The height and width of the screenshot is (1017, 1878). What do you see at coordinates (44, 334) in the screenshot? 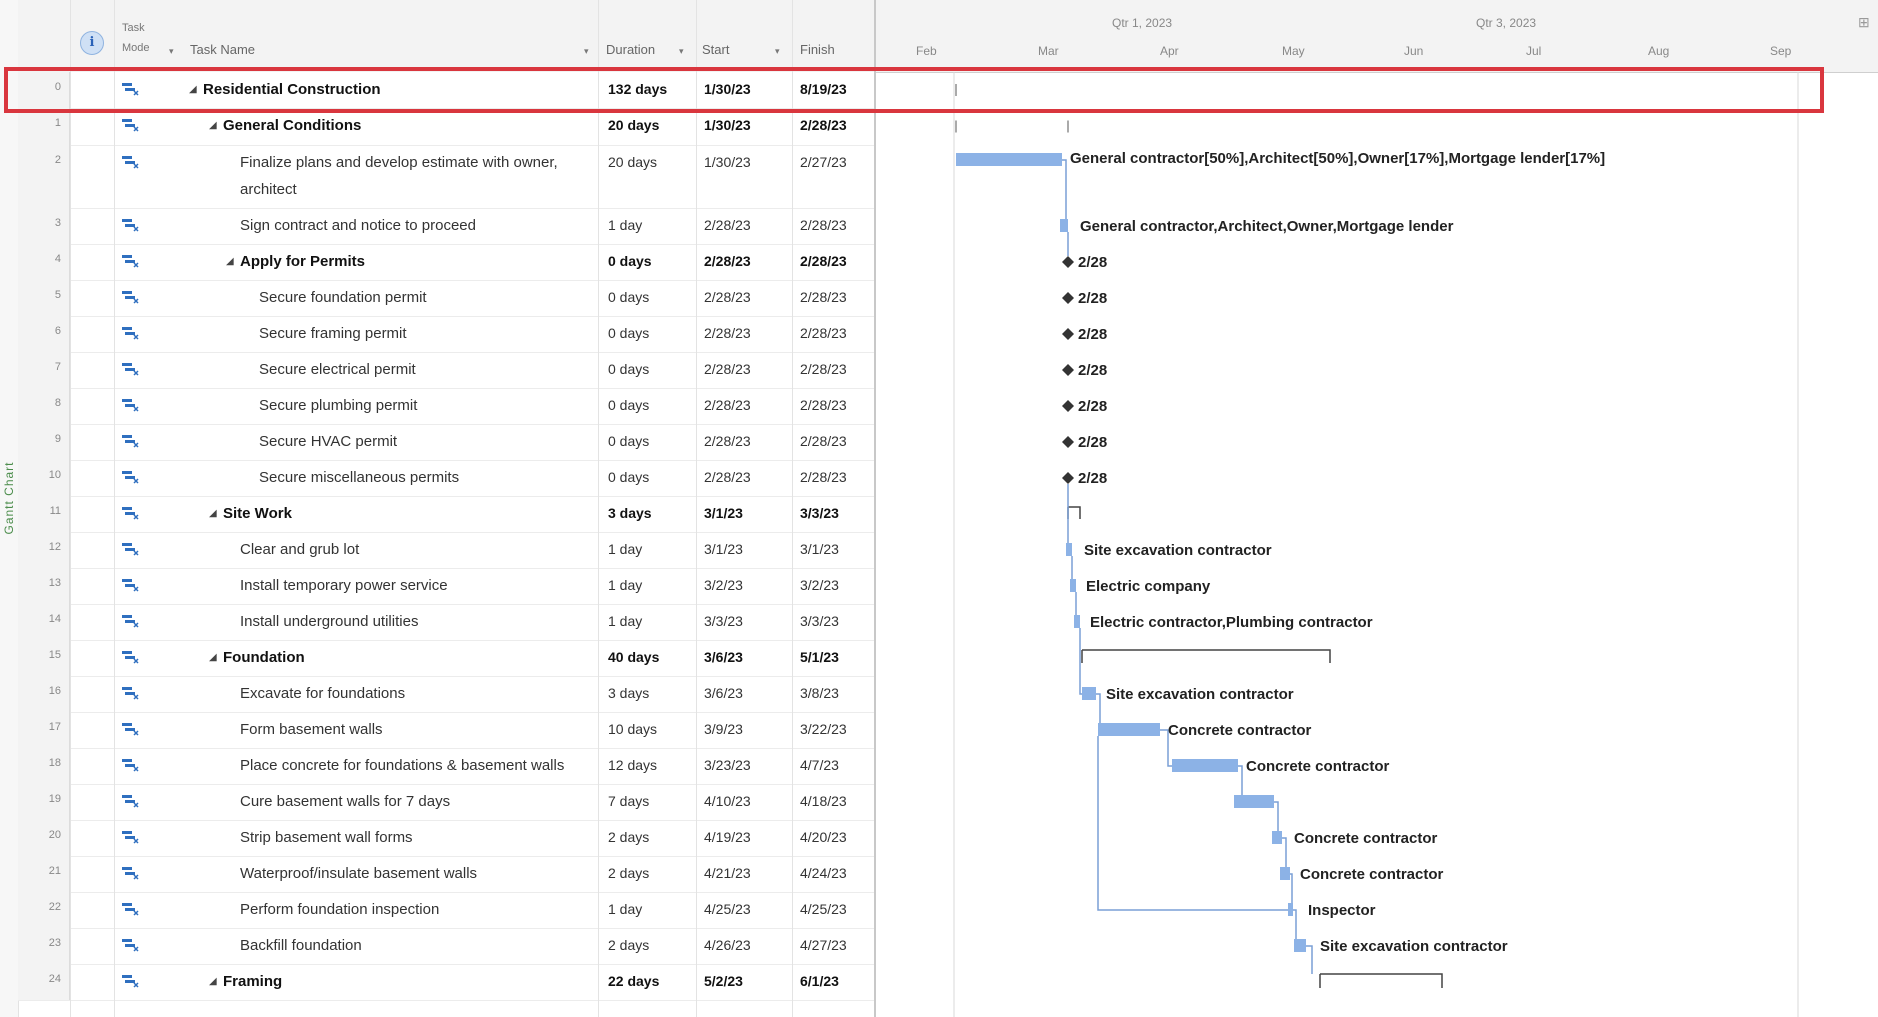
I see `row-number: 6` at bounding box center [44, 334].